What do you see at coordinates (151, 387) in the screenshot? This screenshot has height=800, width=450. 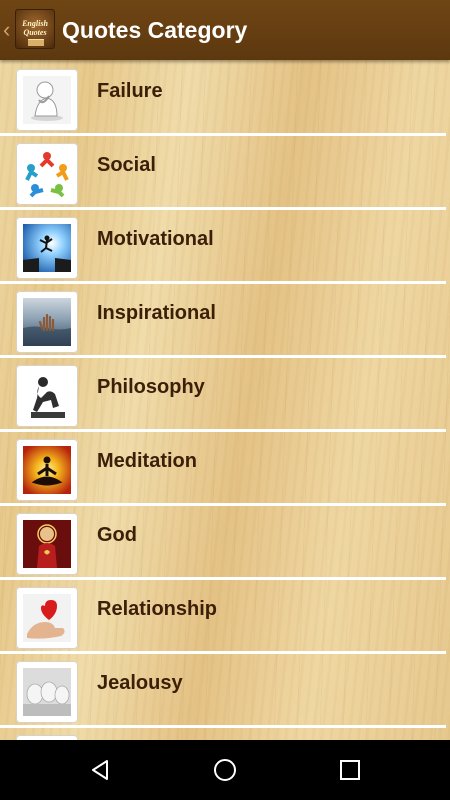 I see `category-label: Philosophy` at bounding box center [151, 387].